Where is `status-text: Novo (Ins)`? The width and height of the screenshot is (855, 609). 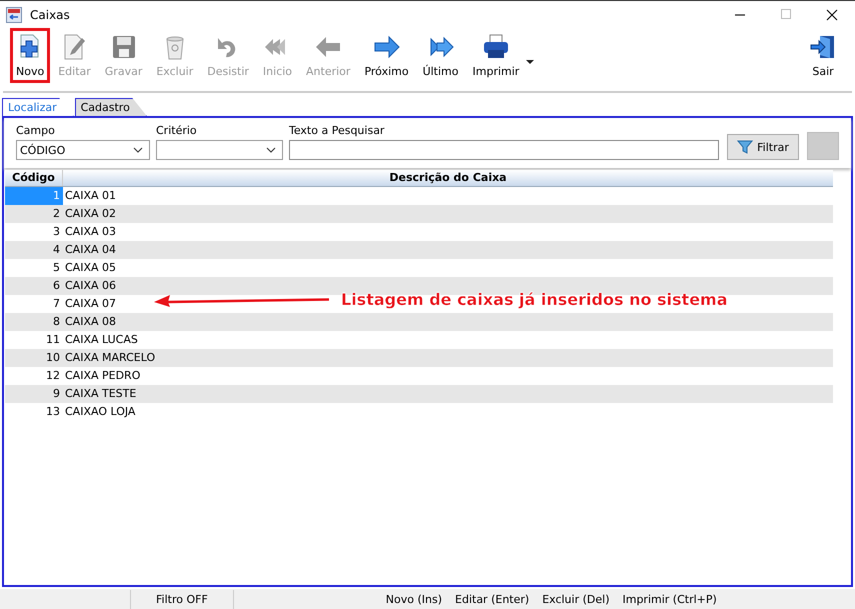
status-text: Novo (Ins) is located at coordinates (414, 599).